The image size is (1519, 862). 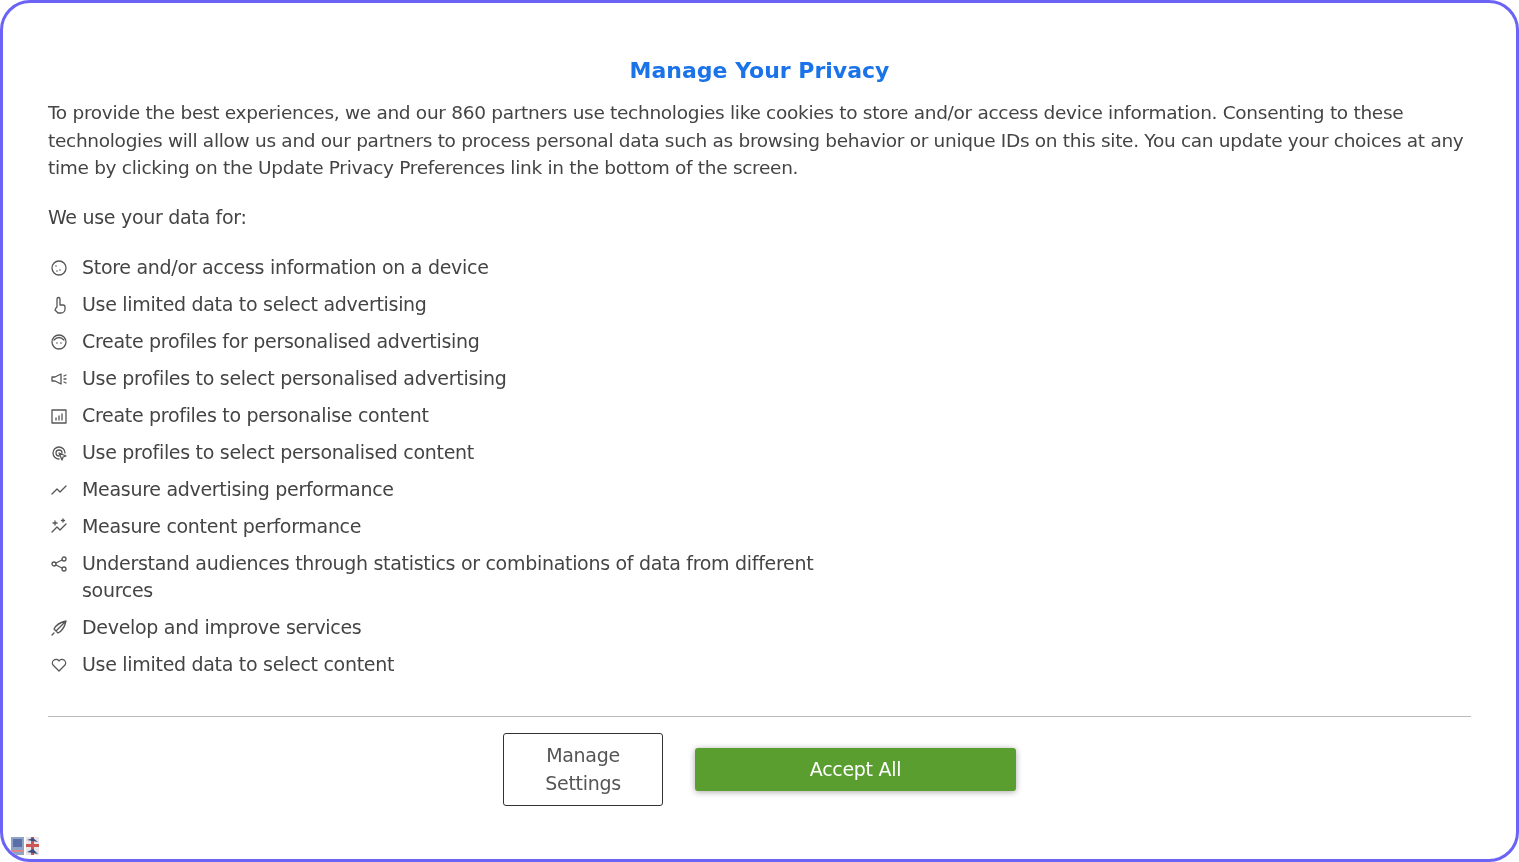 I want to click on bar-chart-icon, so click(x=59, y=415).